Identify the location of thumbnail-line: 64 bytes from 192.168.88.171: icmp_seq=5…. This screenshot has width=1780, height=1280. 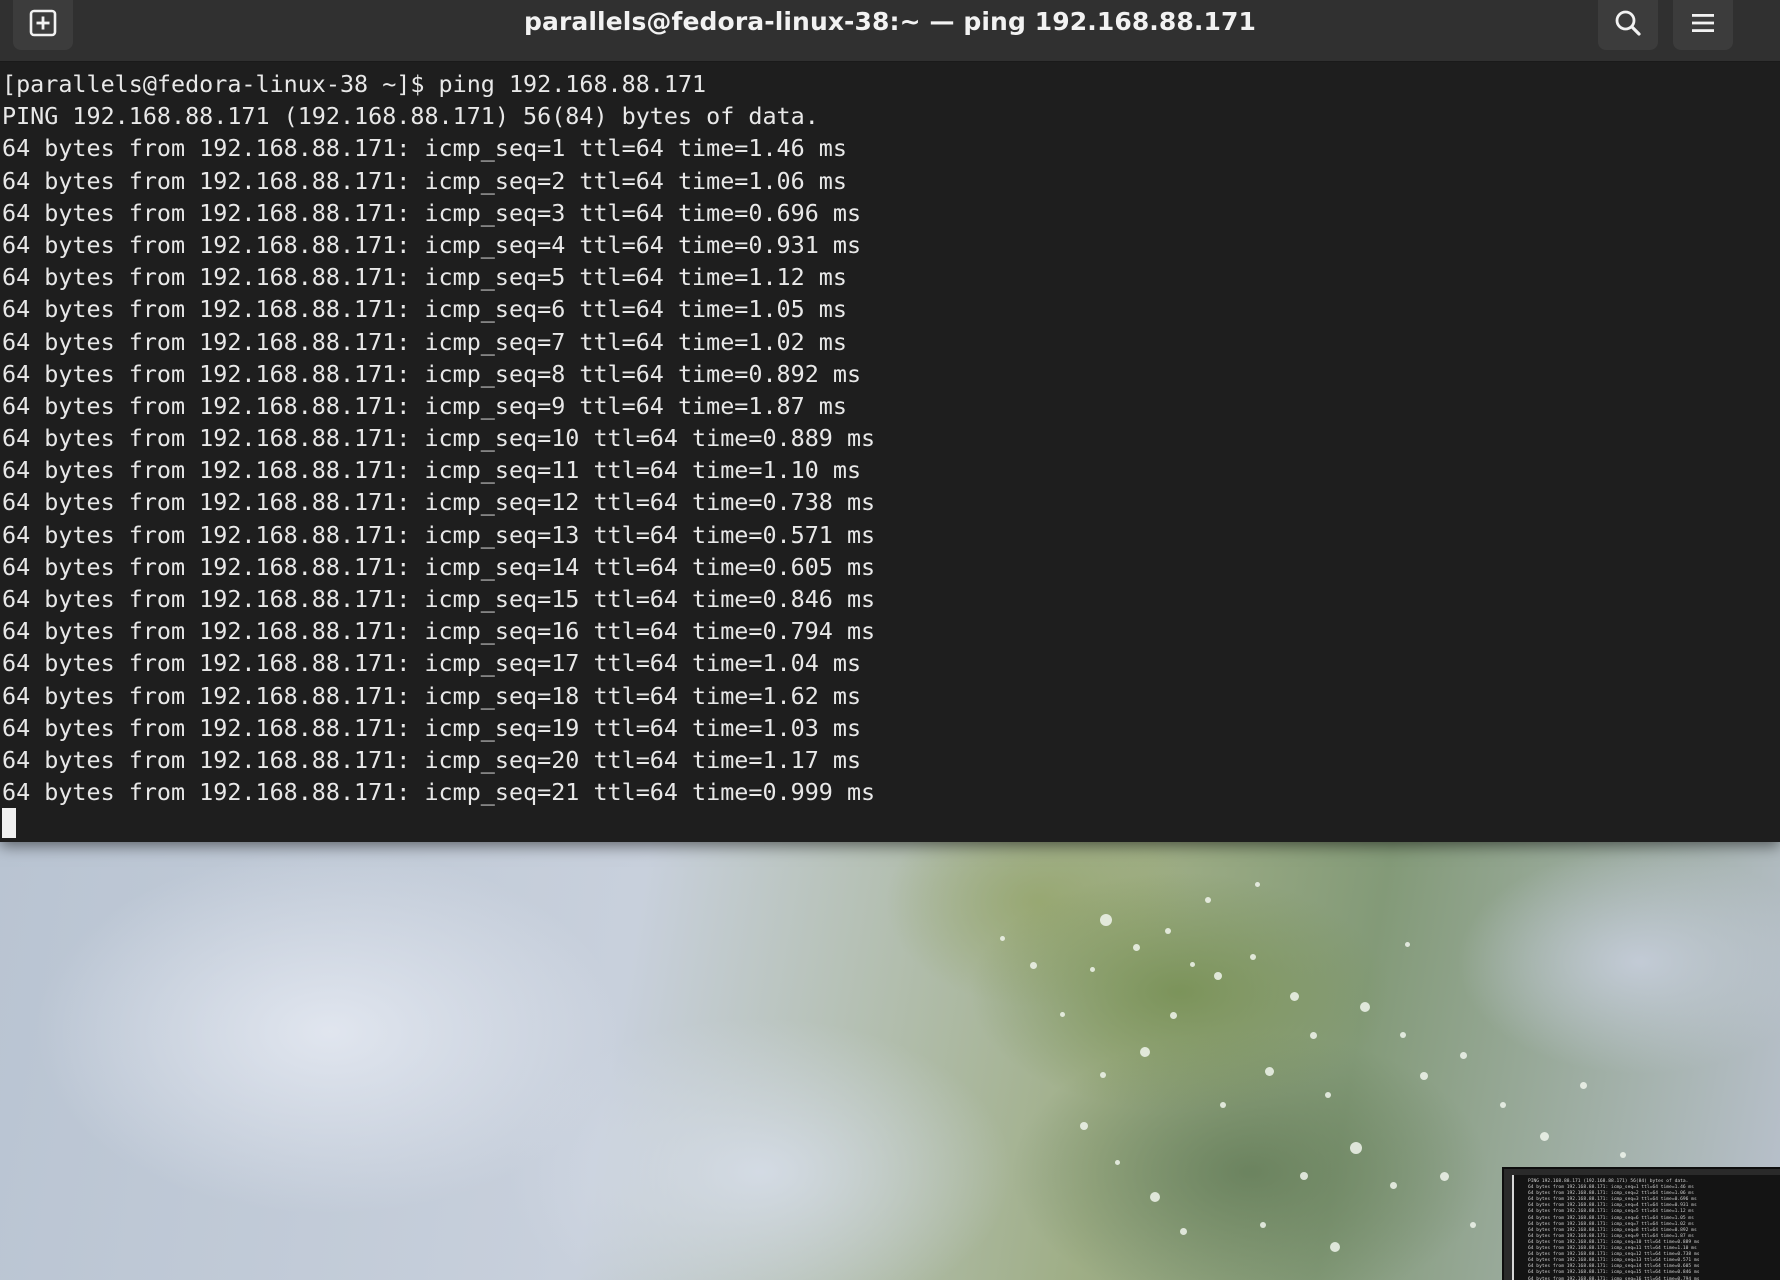
(1611, 1212).